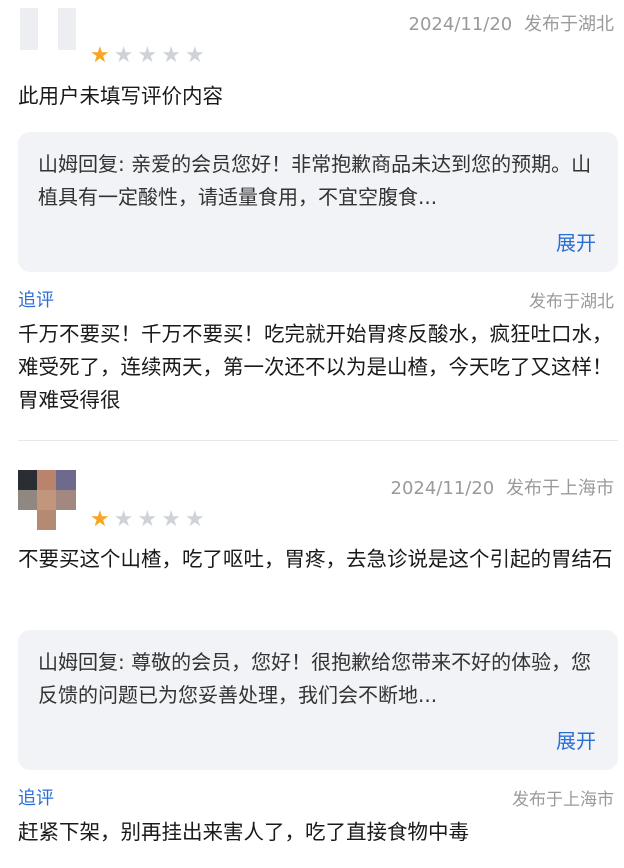  I want to click on followup-text: 赶紧下架，别再挂出来害人了，吃了直接食物中毒, so click(243, 832).